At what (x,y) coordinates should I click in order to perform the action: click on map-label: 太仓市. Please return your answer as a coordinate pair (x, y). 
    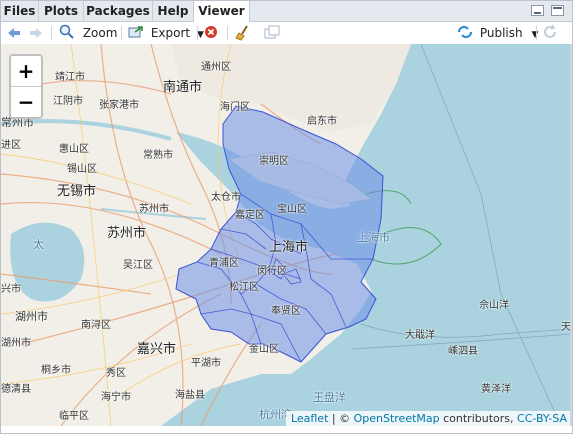
    Looking at the image, I should click on (226, 197).